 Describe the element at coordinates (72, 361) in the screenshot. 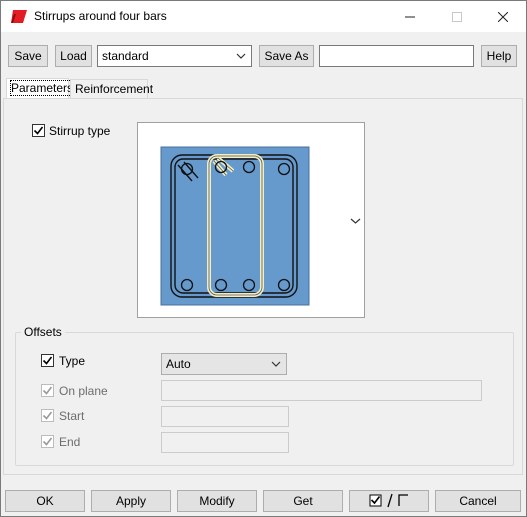

I see `offset-type-label: Type` at that location.